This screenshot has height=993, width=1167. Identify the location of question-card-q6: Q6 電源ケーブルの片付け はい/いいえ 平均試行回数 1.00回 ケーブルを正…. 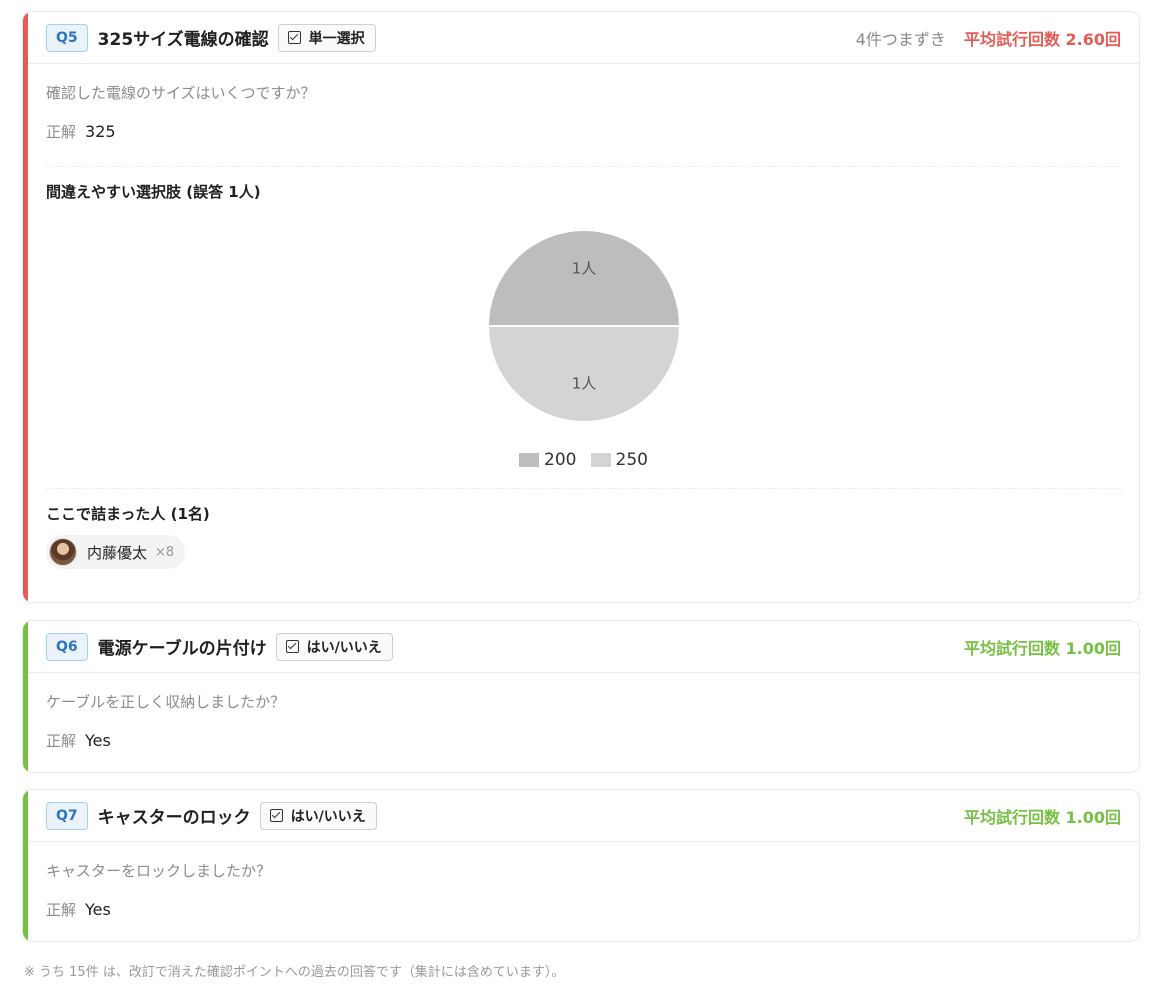
(581, 696).